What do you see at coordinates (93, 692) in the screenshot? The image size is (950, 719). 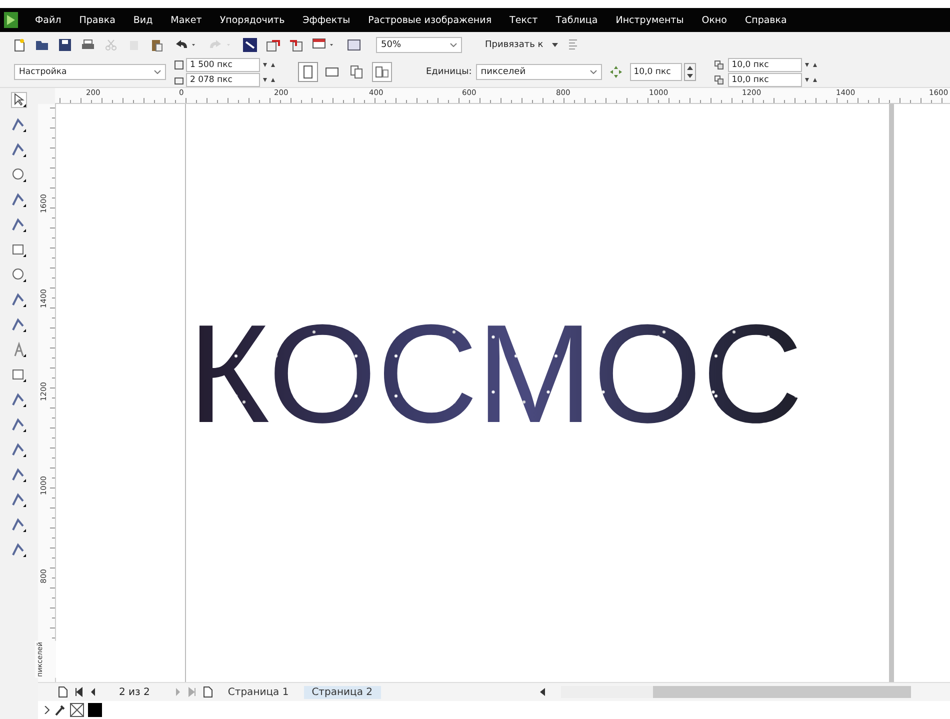 I see `previous-page-icon` at bounding box center [93, 692].